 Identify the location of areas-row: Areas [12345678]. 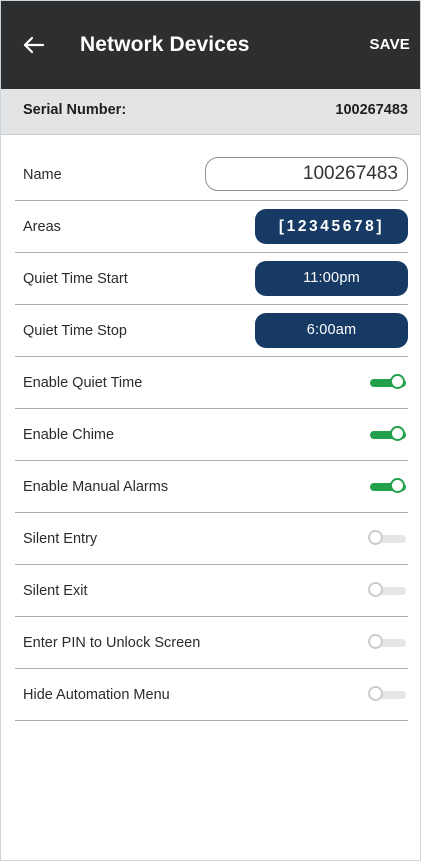
(211, 227).